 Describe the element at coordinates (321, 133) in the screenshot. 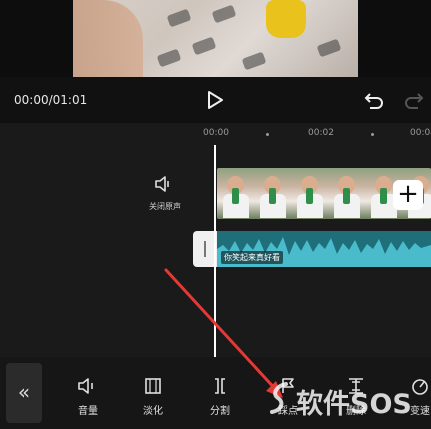

I see `ruler-tick: 00:02` at that location.